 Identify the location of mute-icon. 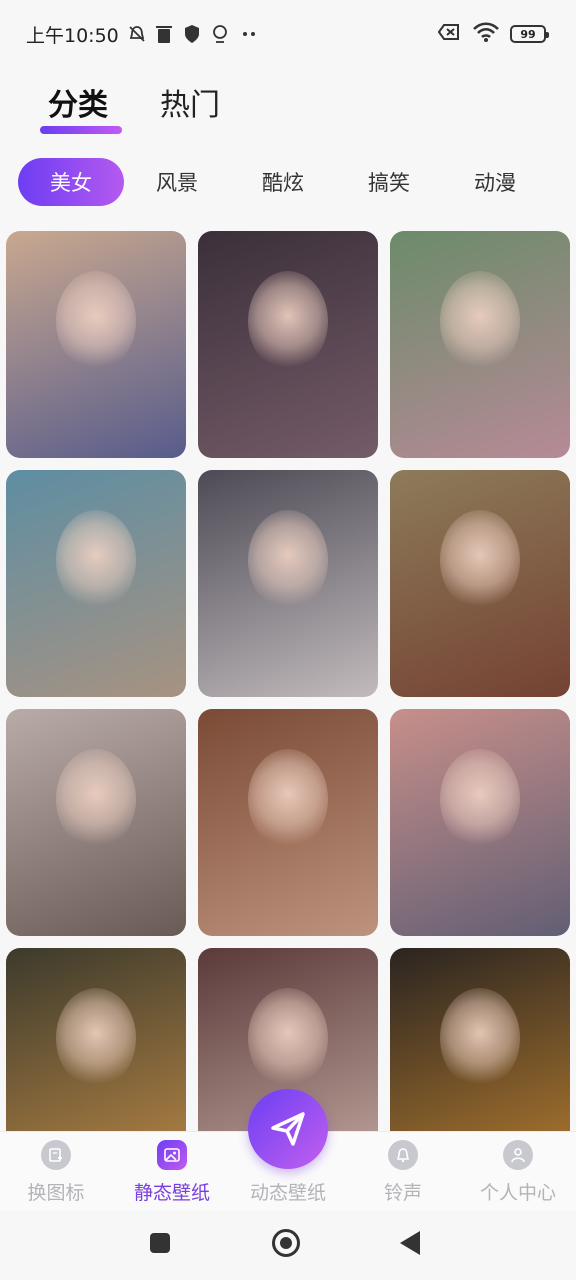
(137, 34).